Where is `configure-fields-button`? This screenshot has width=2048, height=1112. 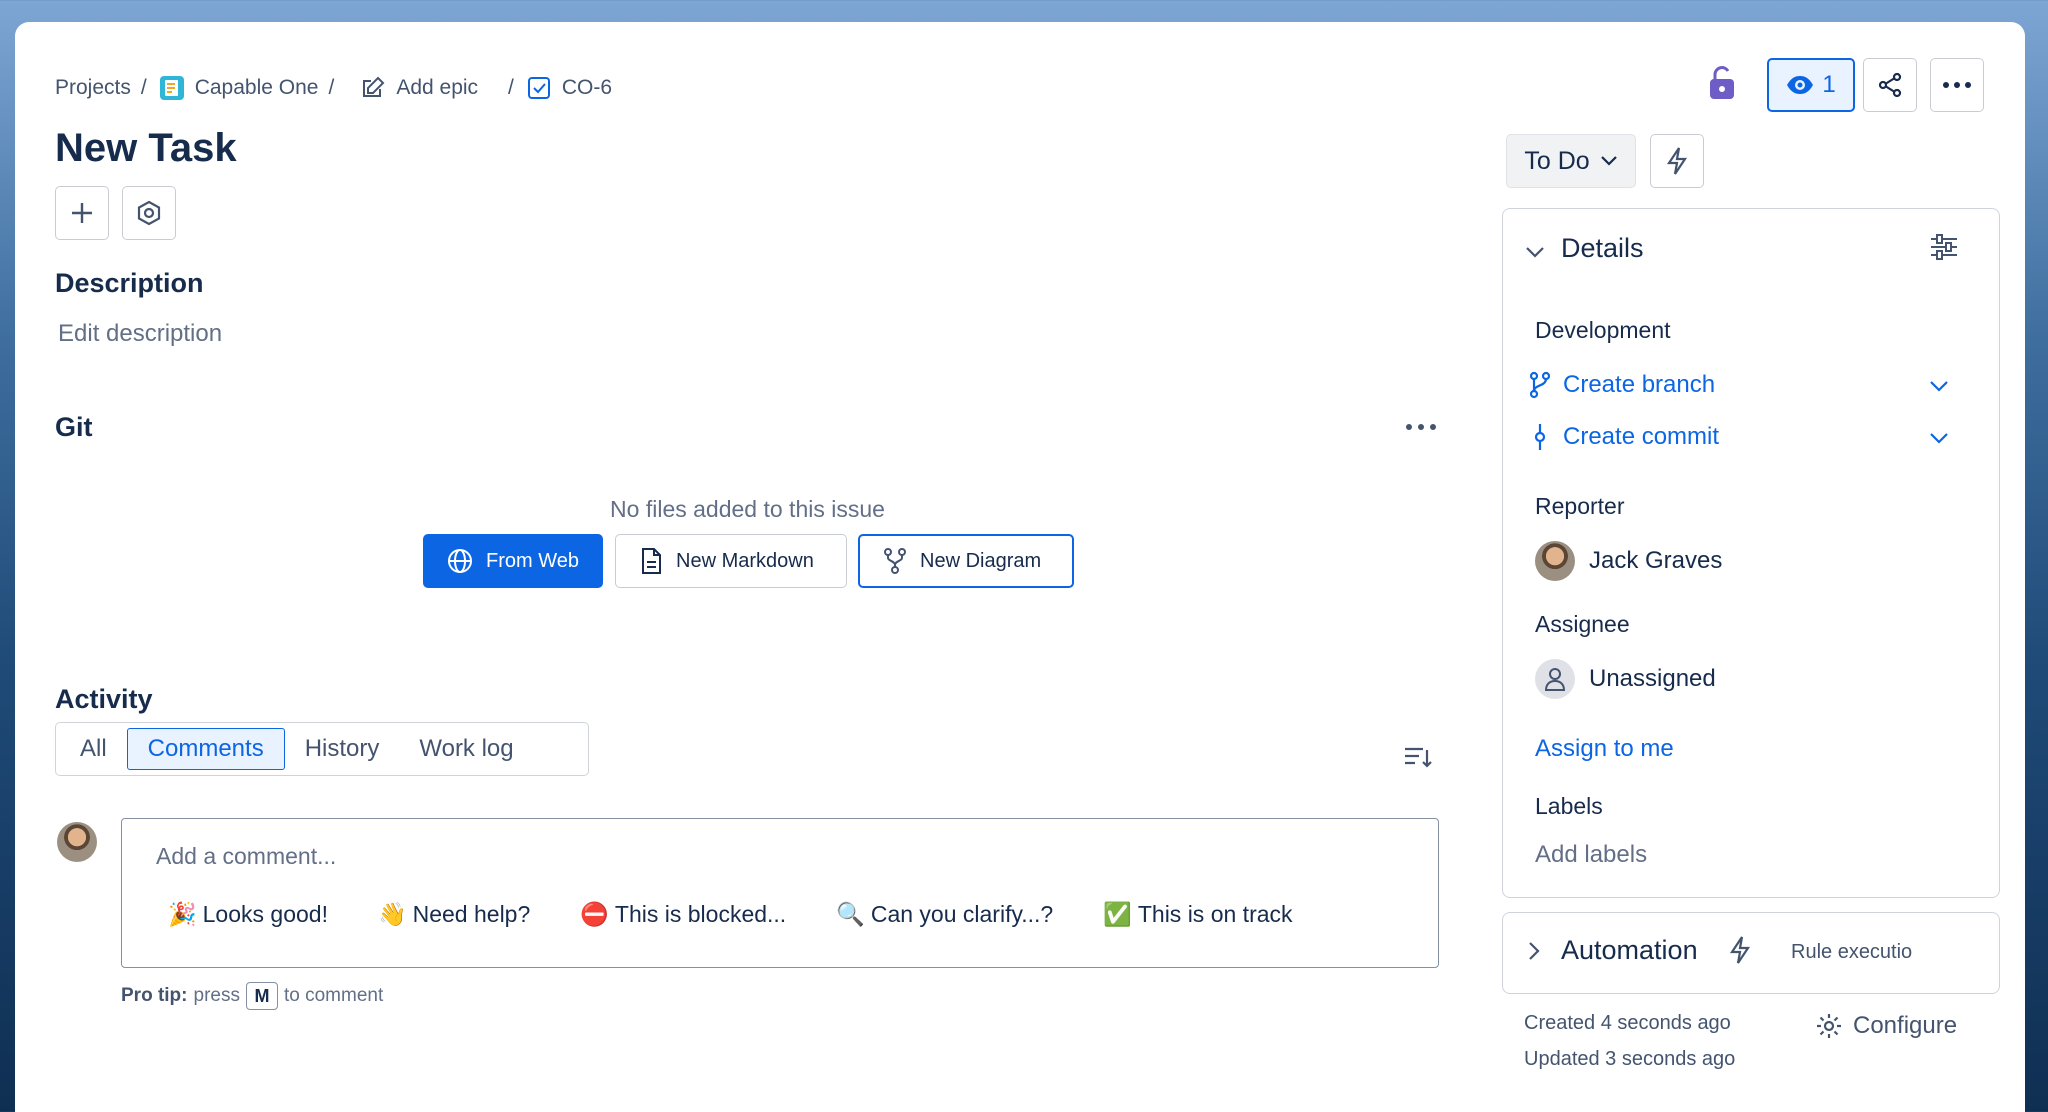
configure-fields-button is located at coordinates (1944, 249).